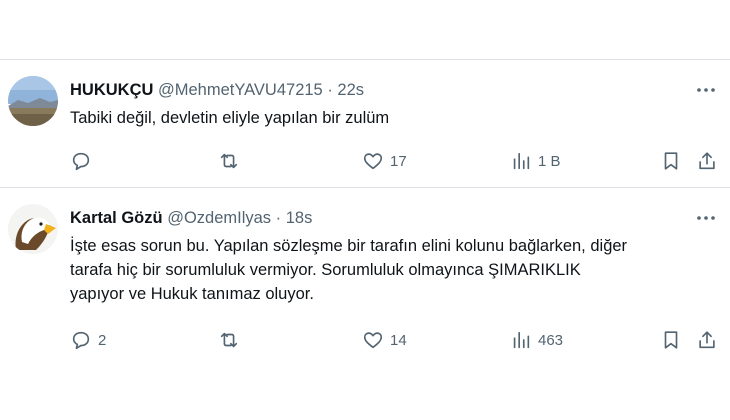 The height and width of the screenshot is (420, 730). What do you see at coordinates (551, 340) in the screenshot?
I see `view-count: 463` at bounding box center [551, 340].